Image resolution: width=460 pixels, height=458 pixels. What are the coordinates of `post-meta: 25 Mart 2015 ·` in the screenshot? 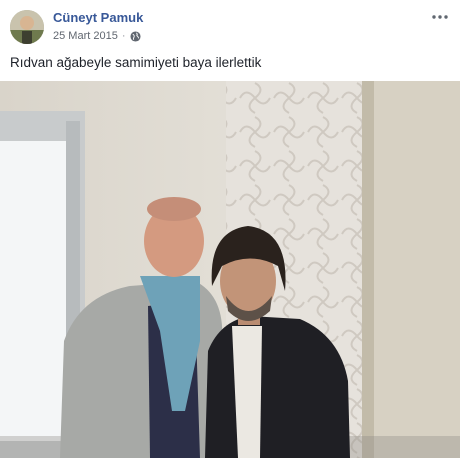 It's located at (97, 36).